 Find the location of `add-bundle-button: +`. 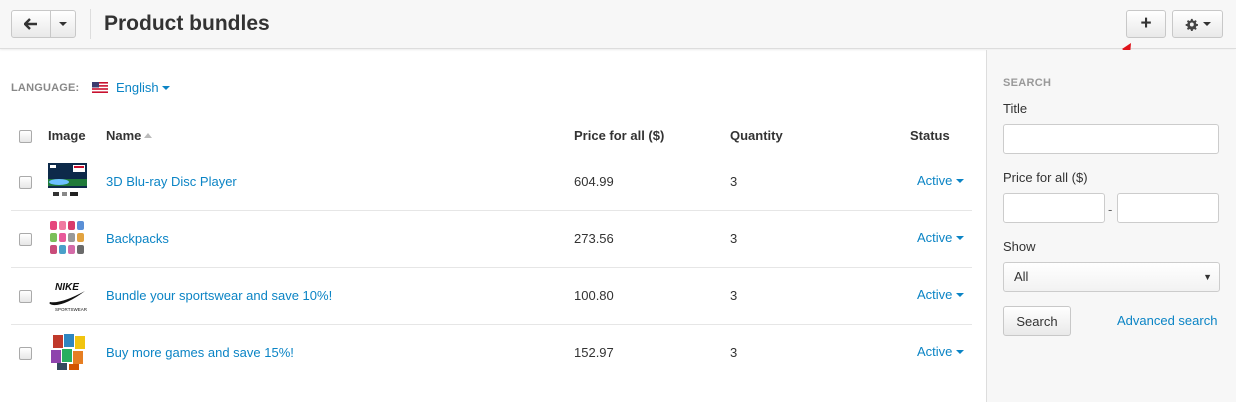

add-bundle-button: + is located at coordinates (1146, 24).